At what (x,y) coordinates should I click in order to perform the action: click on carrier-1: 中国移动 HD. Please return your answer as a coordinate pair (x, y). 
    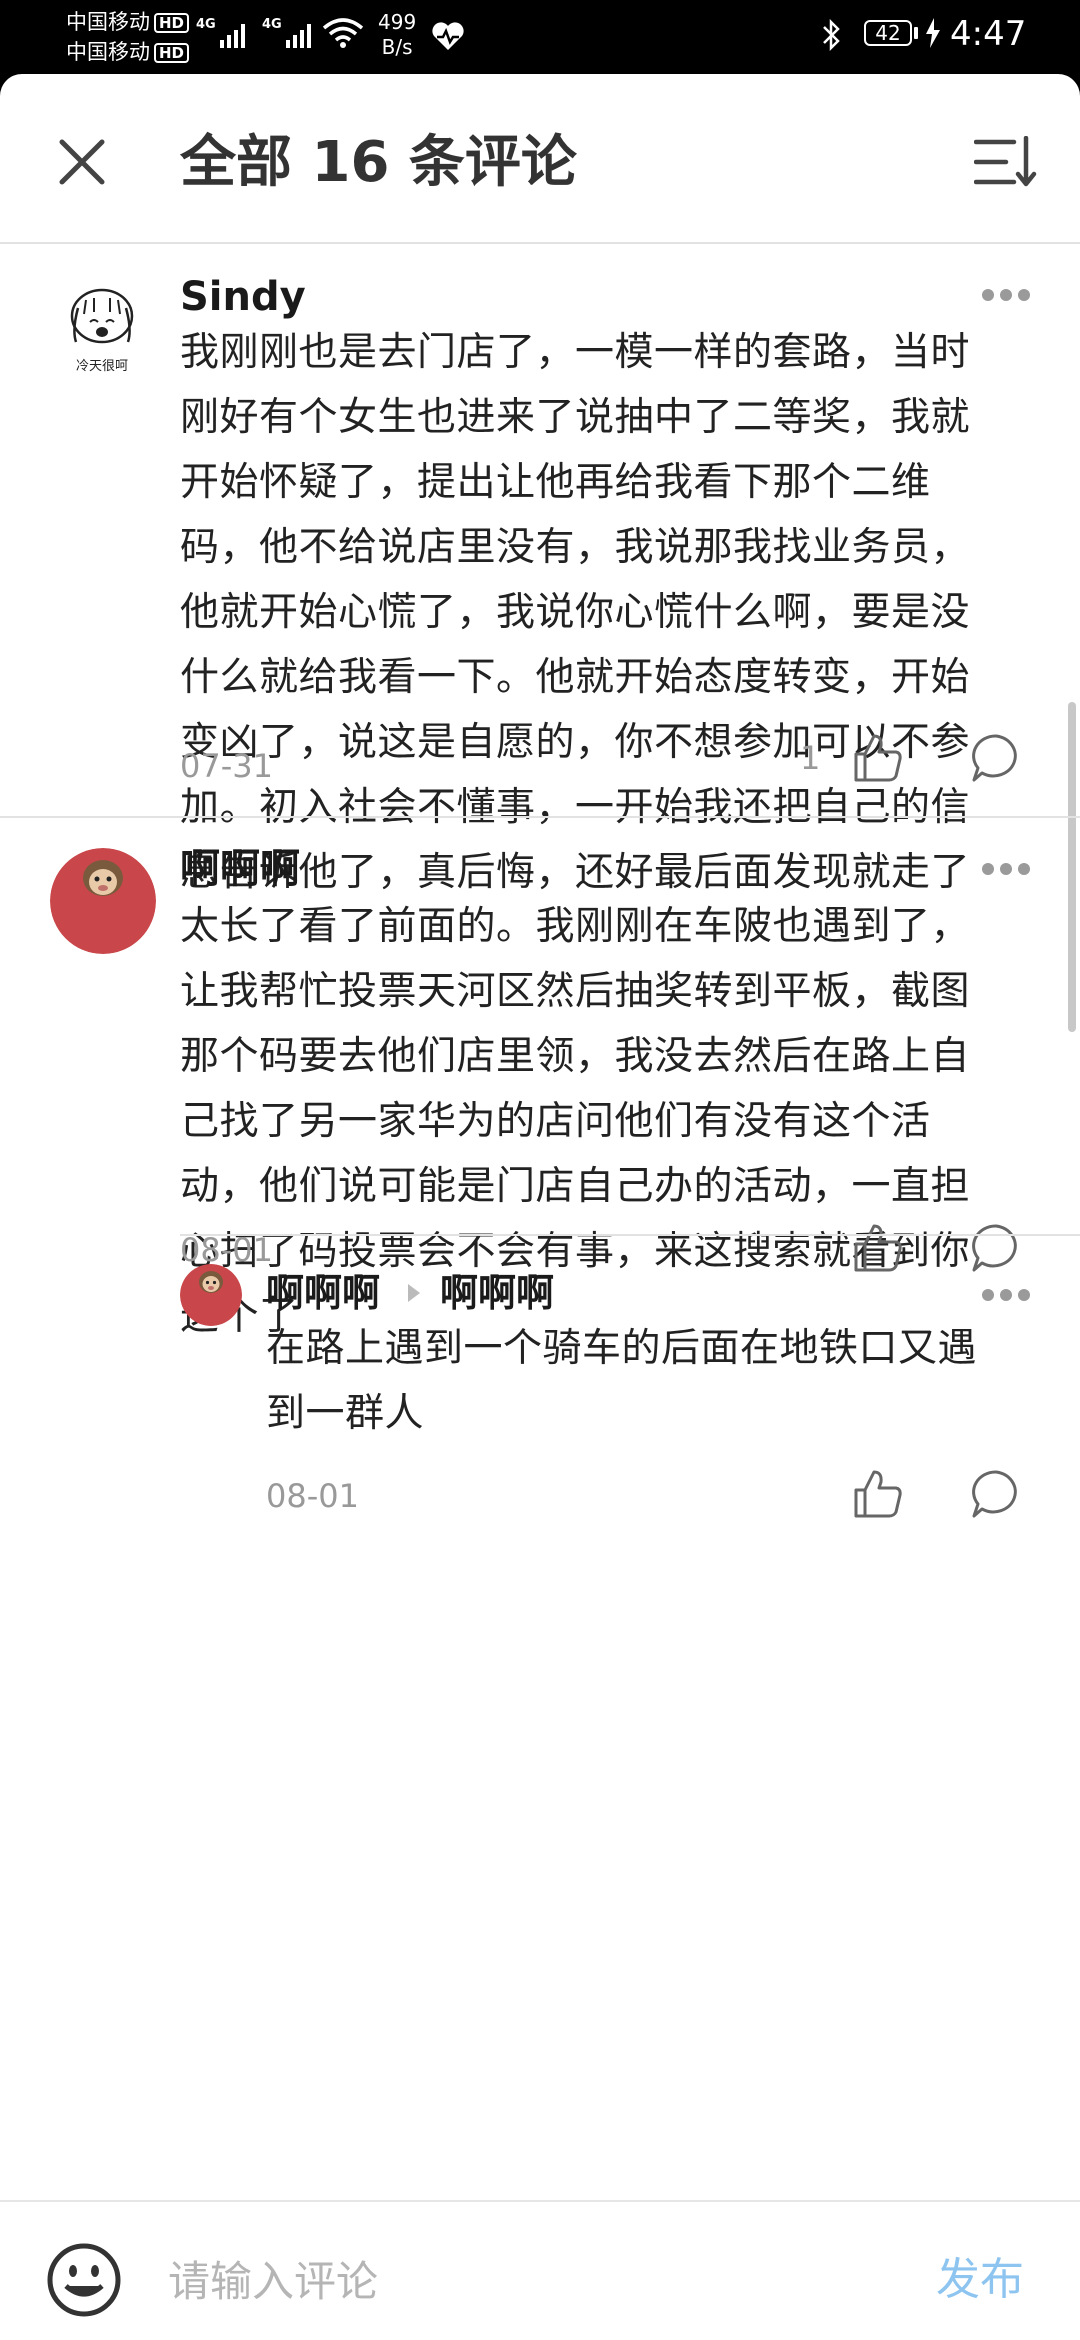
    Looking at the image, I should click on (128, 22).